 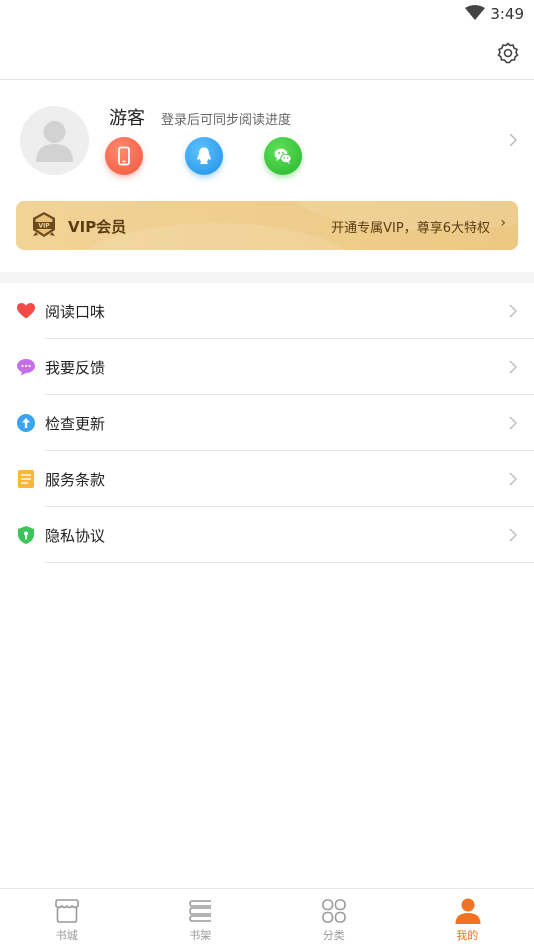 What do you see at coordinates (267, 367) in the screenshot?
I see `menu-item-feedback: 我要反馈` at bounding box center [267, 367].